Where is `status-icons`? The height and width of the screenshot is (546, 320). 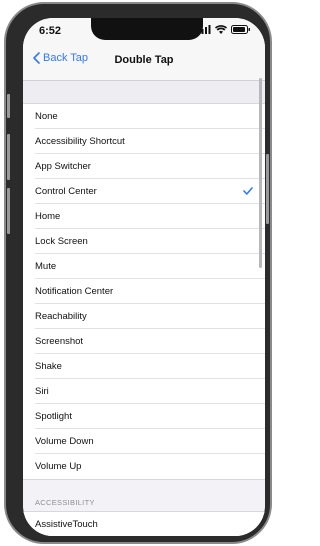 status-icons is located at coordinates (224, 29).